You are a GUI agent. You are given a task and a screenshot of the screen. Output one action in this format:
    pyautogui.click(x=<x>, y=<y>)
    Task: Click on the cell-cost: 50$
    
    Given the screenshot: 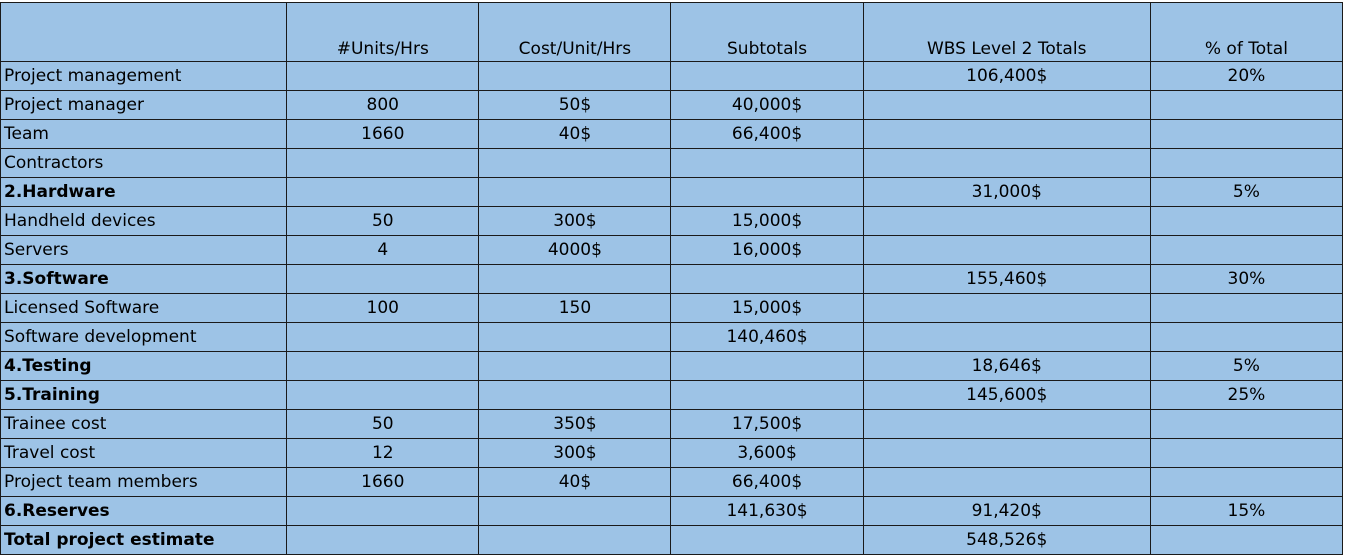 What is the action you would take?
    pyautogui.click(x=575, y=105)
    